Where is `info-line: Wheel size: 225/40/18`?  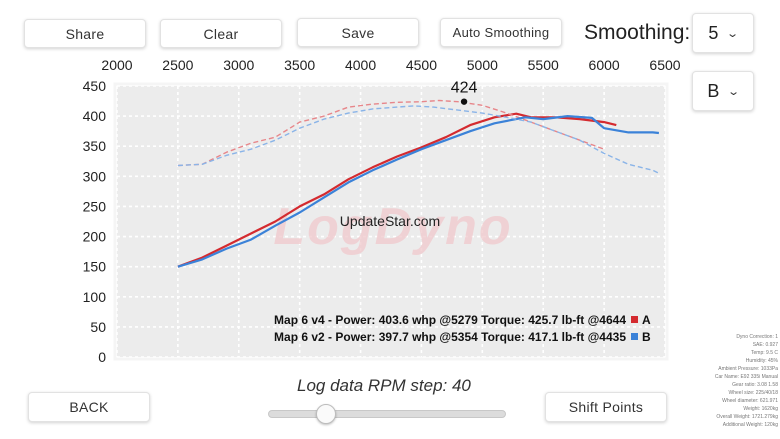
info-line: Wheel size: 225/40/18 is located at coordinates (753, 393).